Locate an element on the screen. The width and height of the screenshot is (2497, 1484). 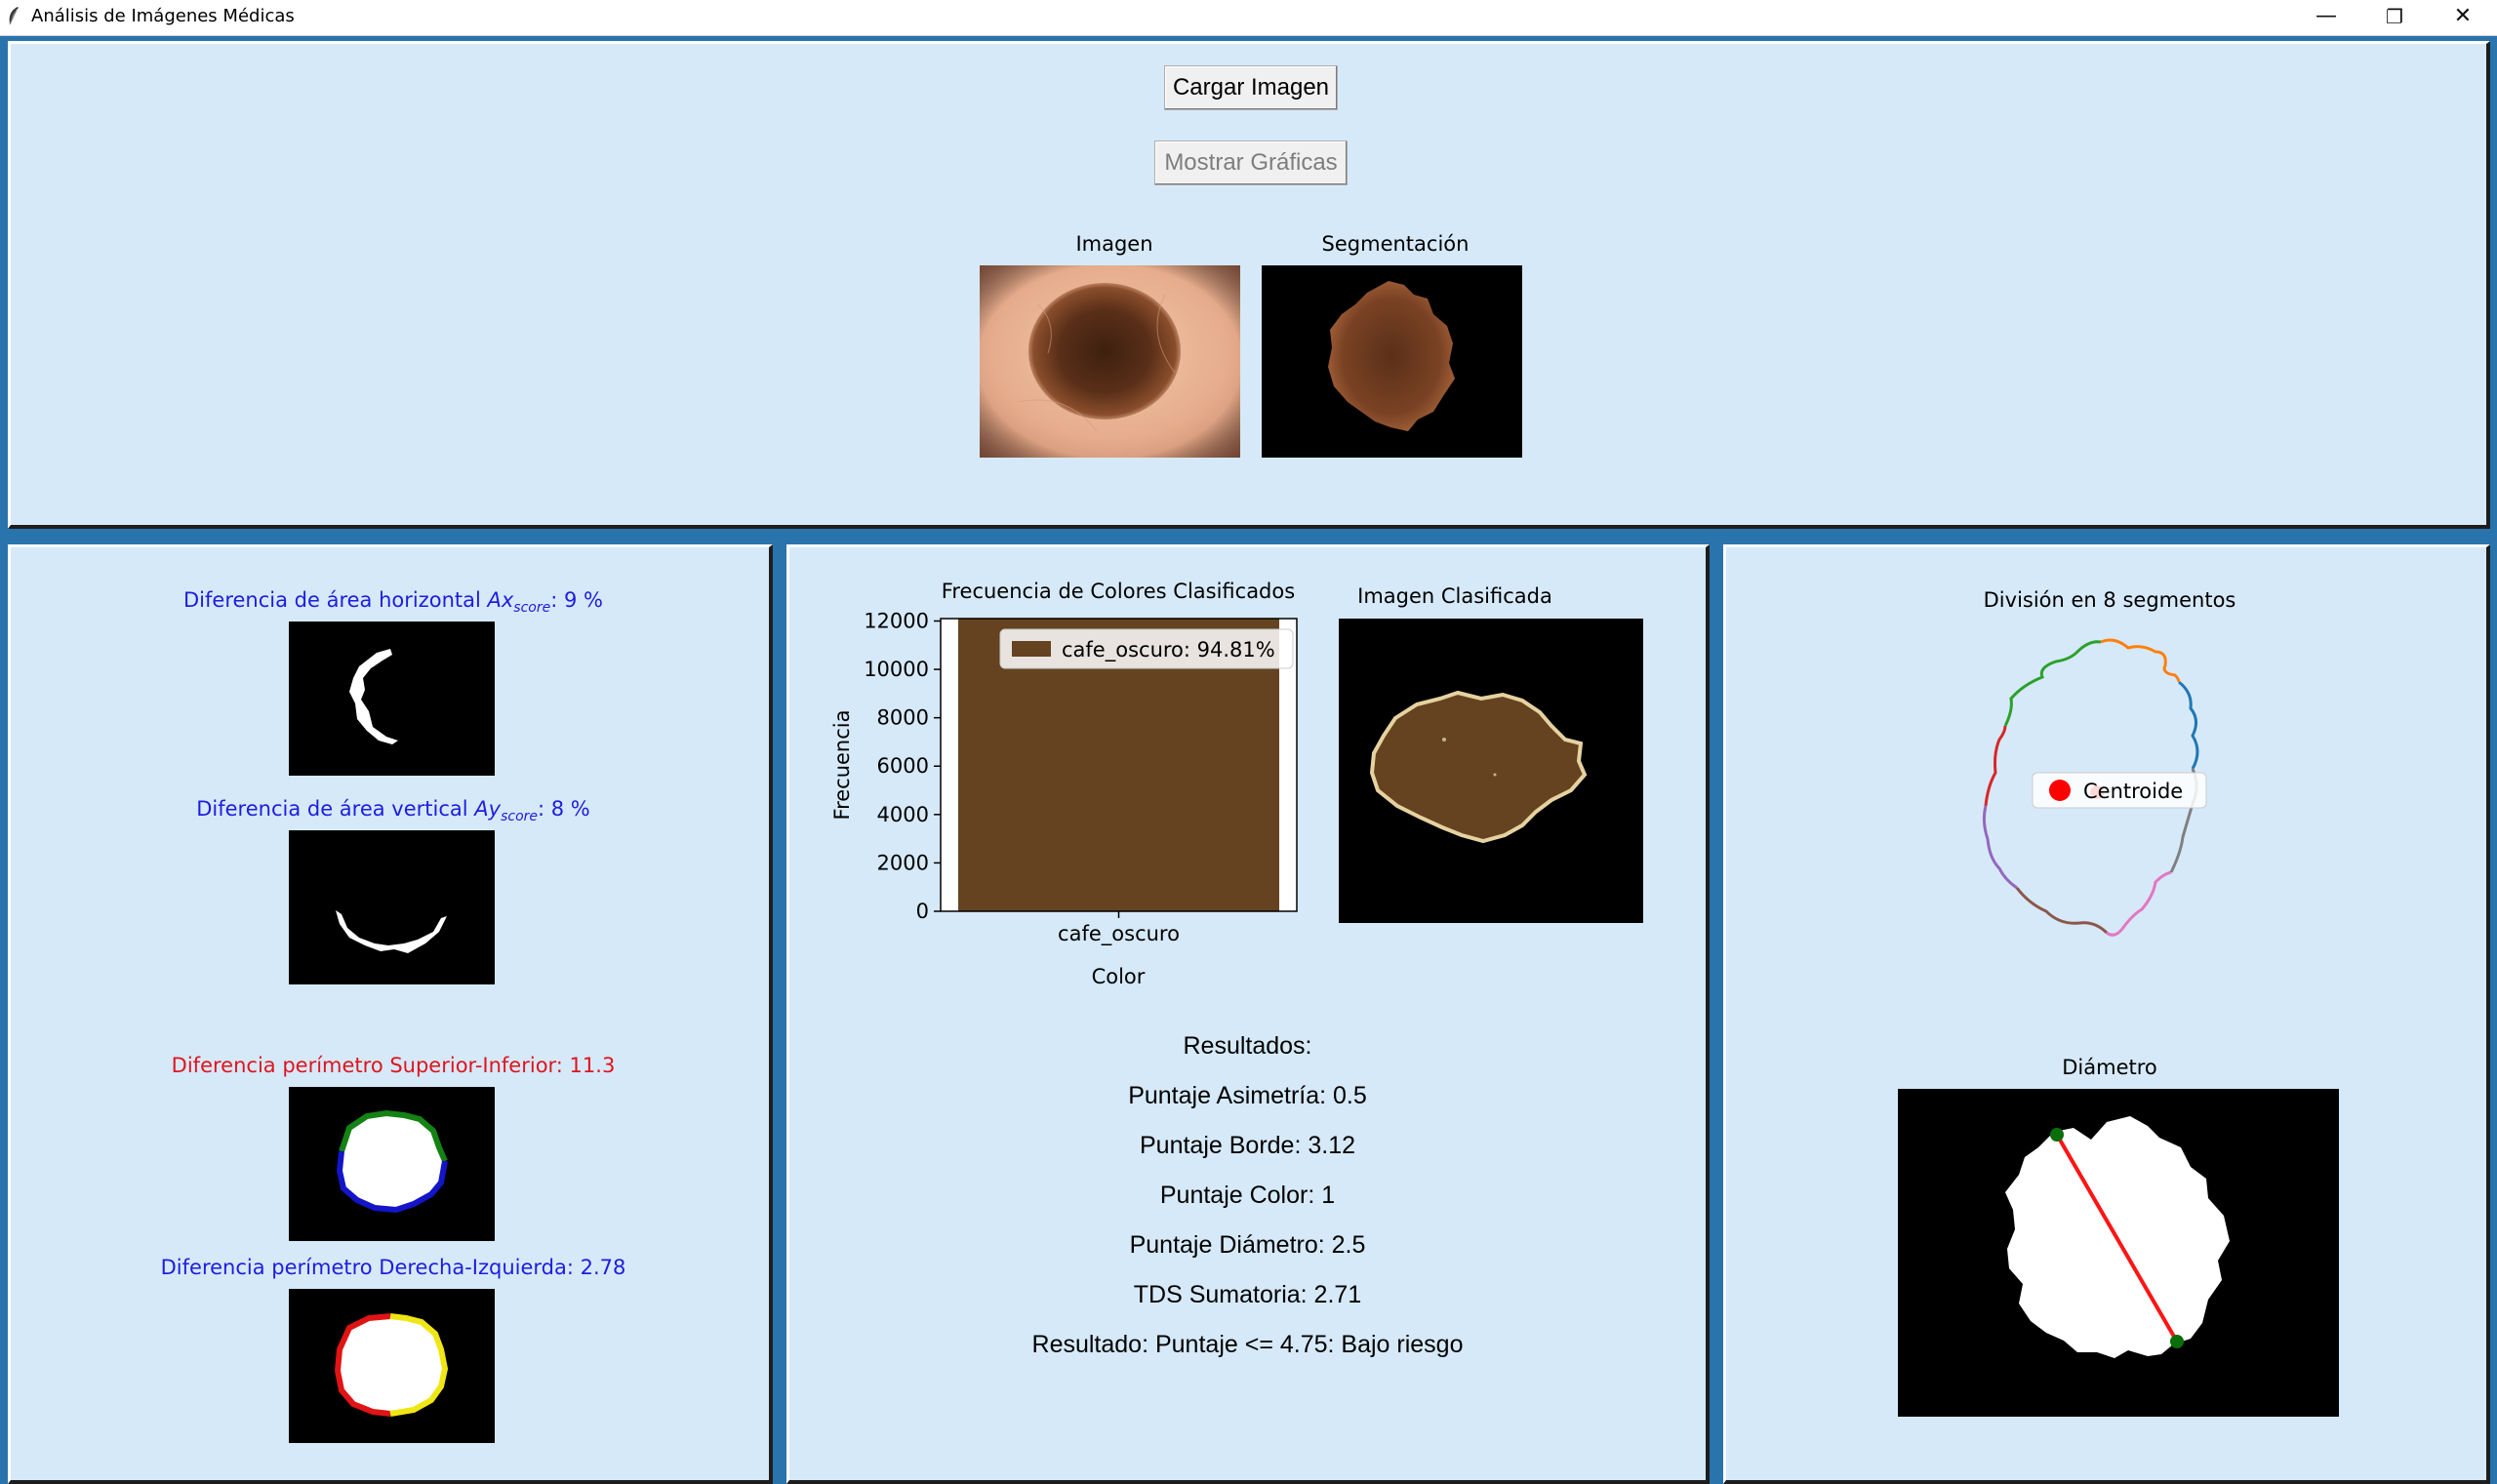
tds-sum: TDS Sumatoria: 2.71 is located at coordinates (1247, 1294).